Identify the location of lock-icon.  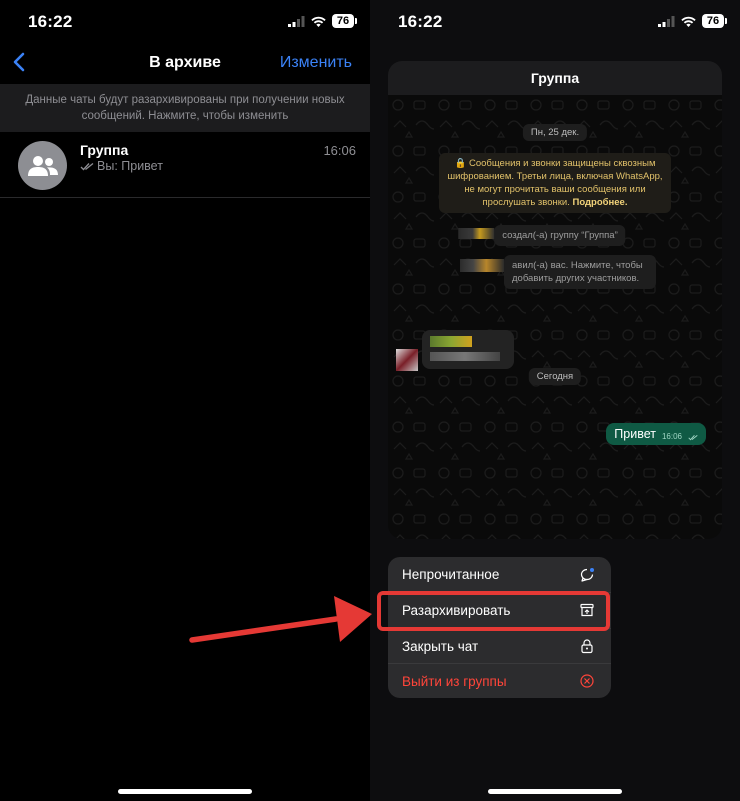
(587, 646).